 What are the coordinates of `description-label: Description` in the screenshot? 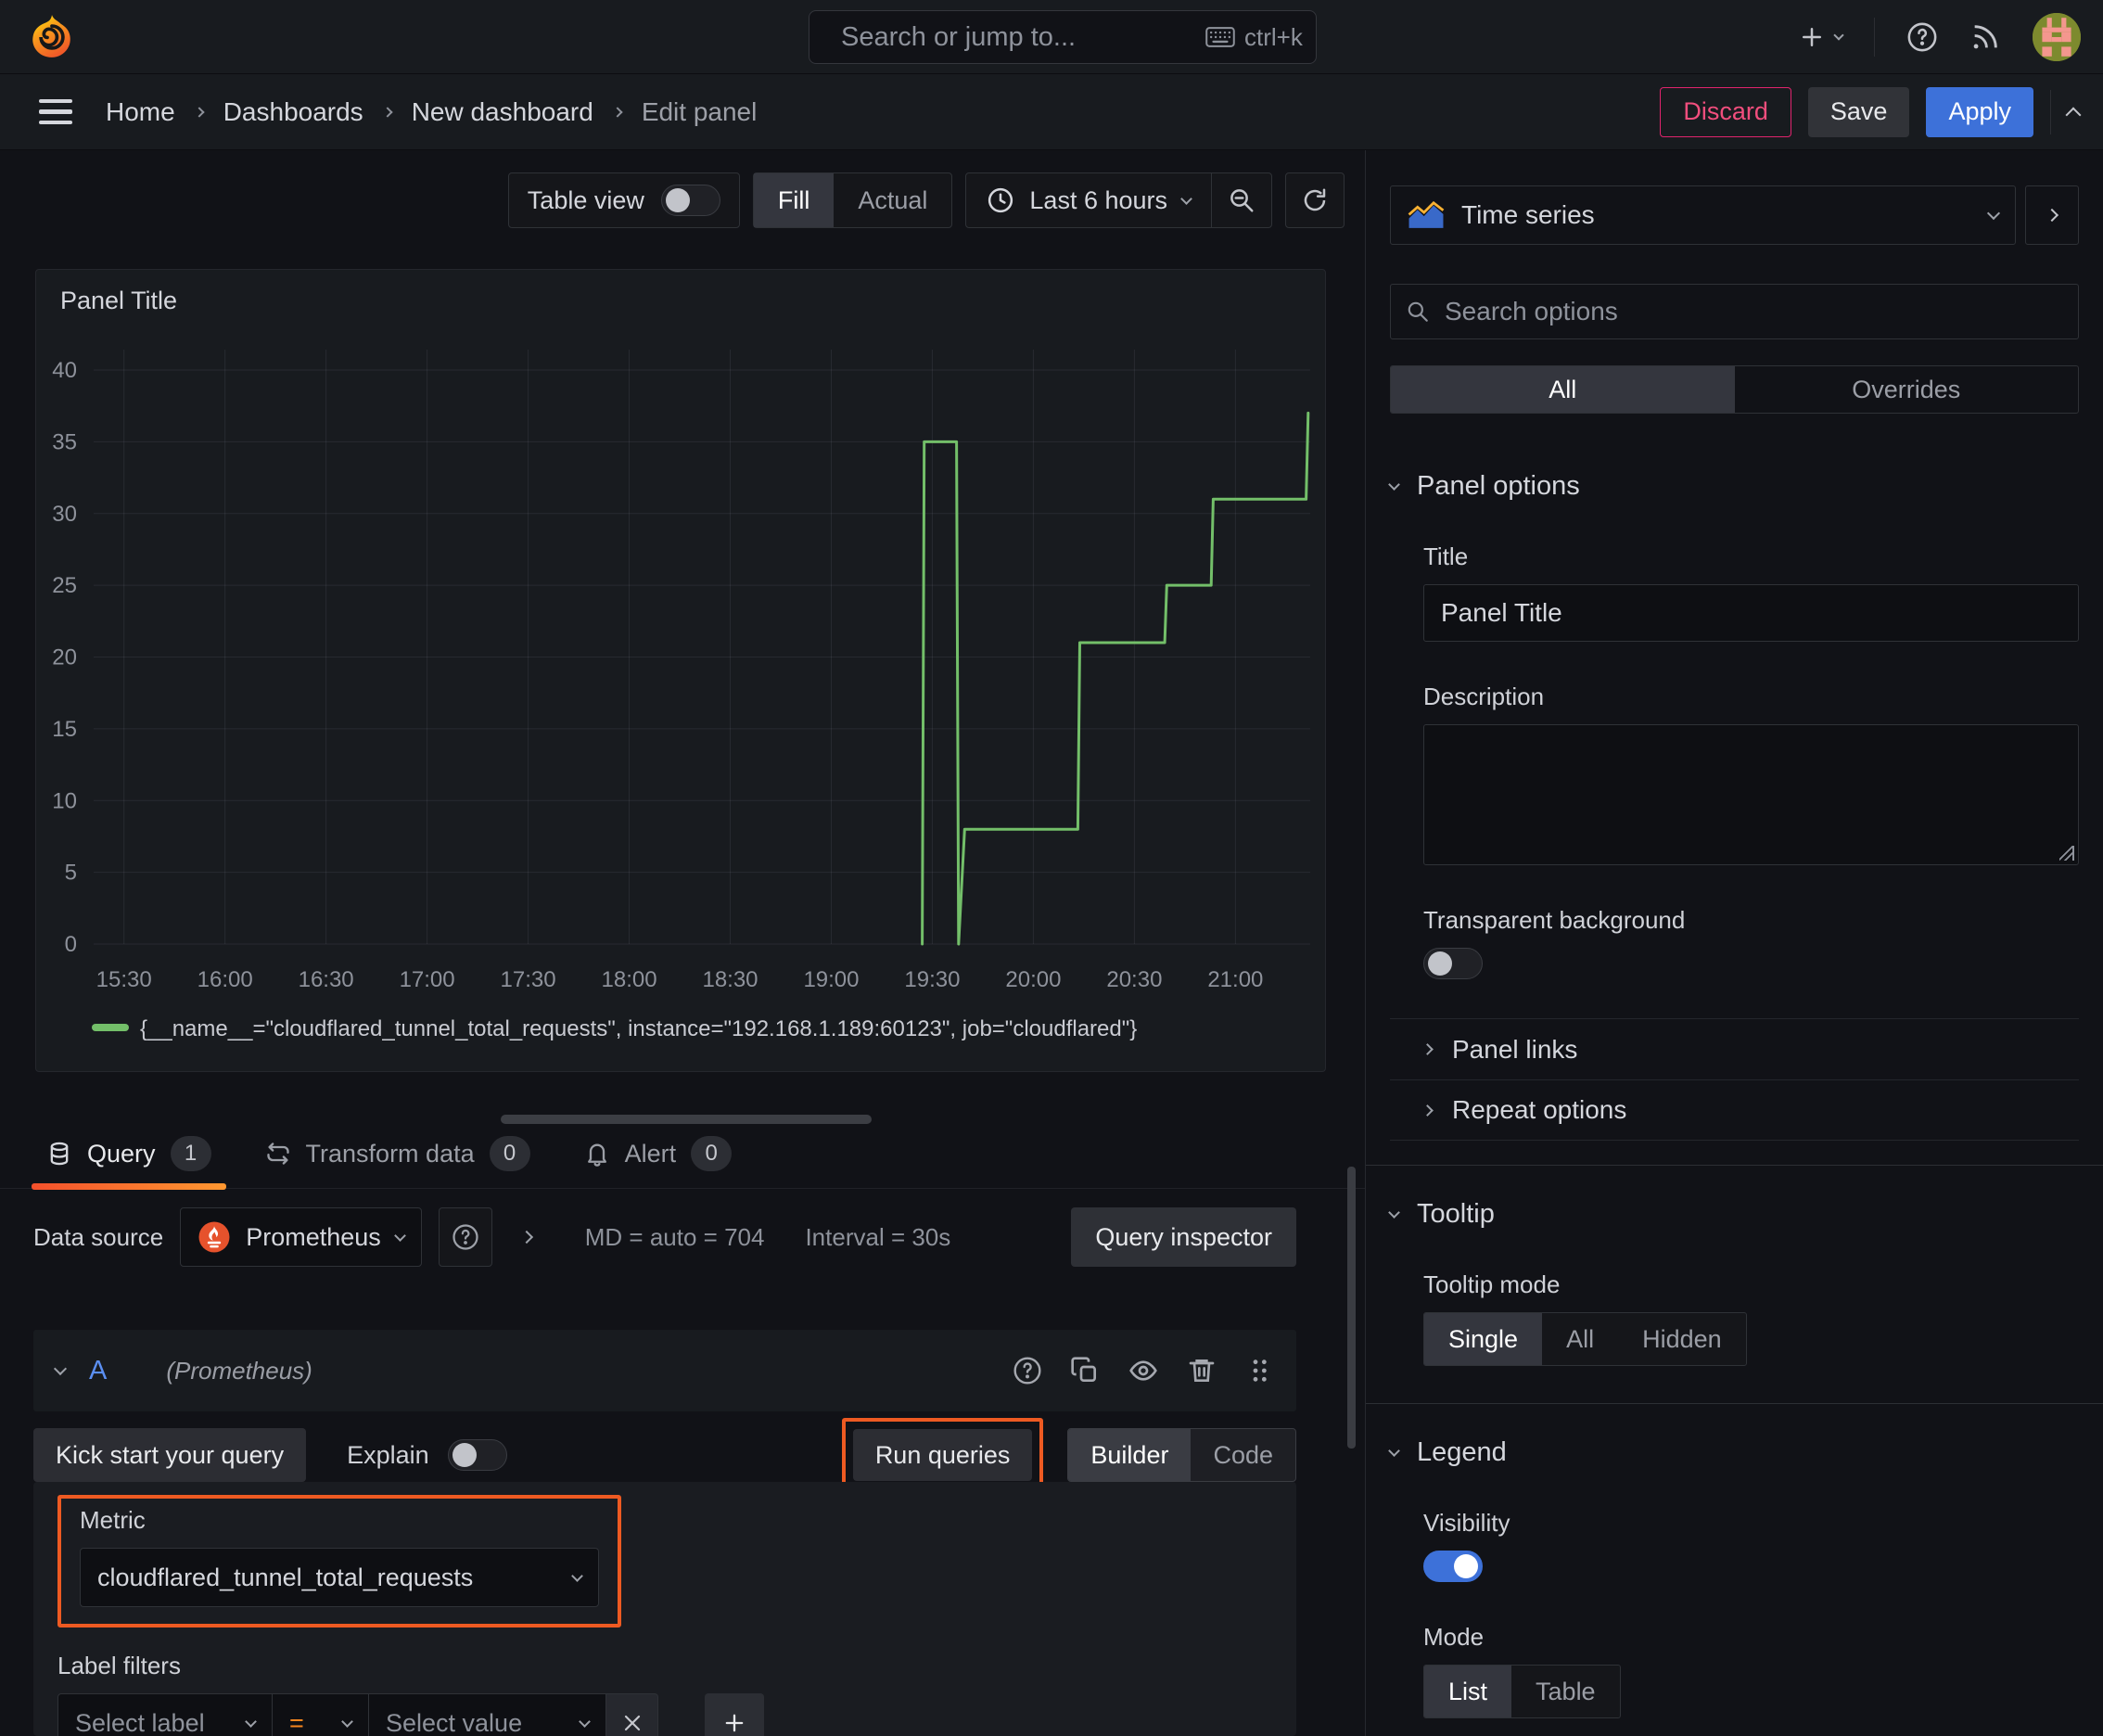 It's located at (1484, 696).